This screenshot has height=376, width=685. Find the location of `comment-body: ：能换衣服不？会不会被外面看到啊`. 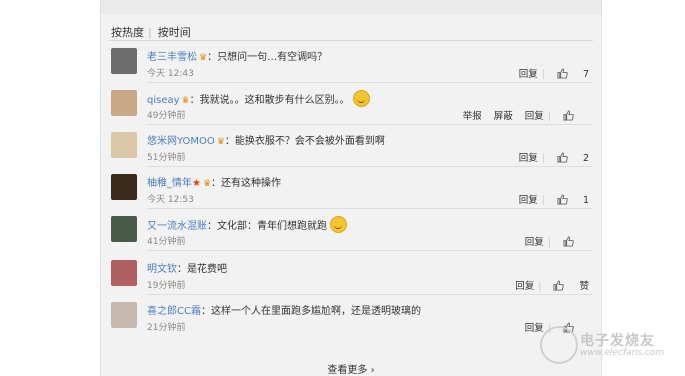

comment-body: ：能换衣服不？会不会被外面看到啊 is located at coordinates (304, 141).